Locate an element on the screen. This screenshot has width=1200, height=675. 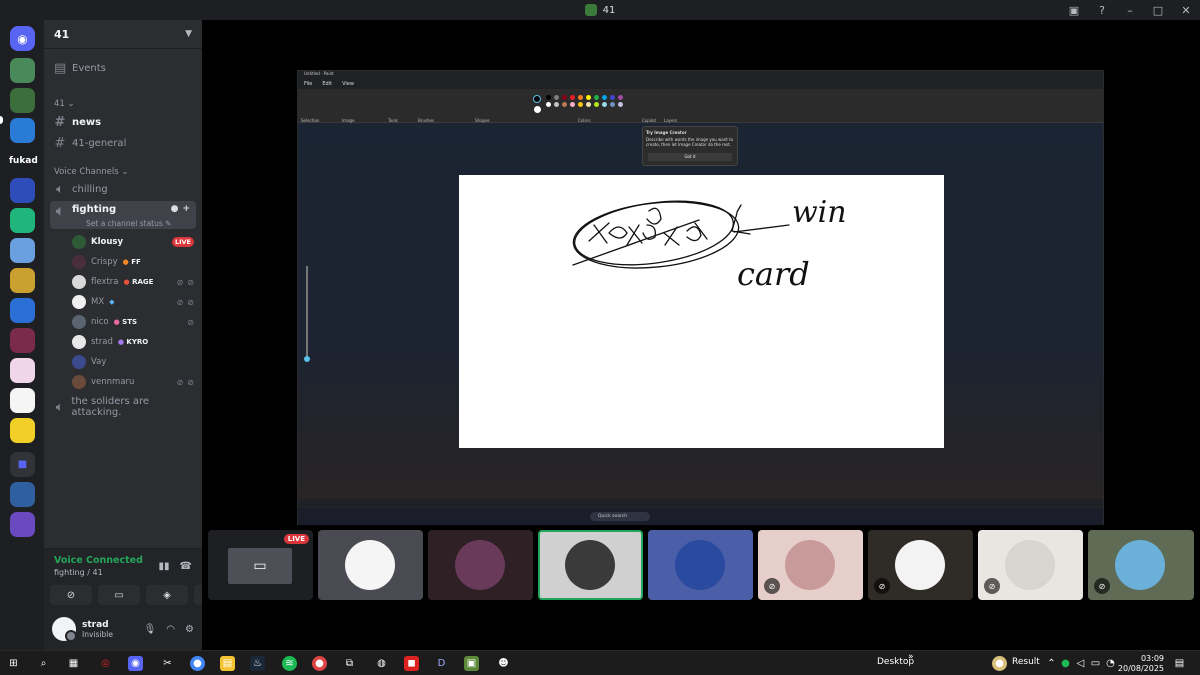
voice-user: Crispy ● FF is located at coordinates (133, 262).